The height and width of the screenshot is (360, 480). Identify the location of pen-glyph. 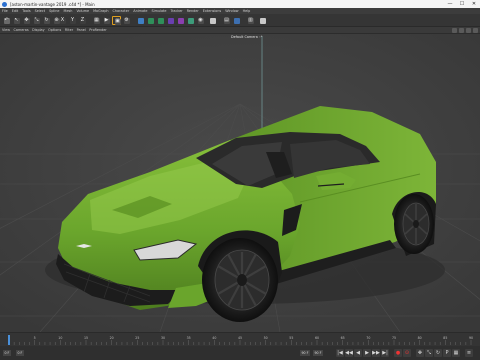
(150, 20).